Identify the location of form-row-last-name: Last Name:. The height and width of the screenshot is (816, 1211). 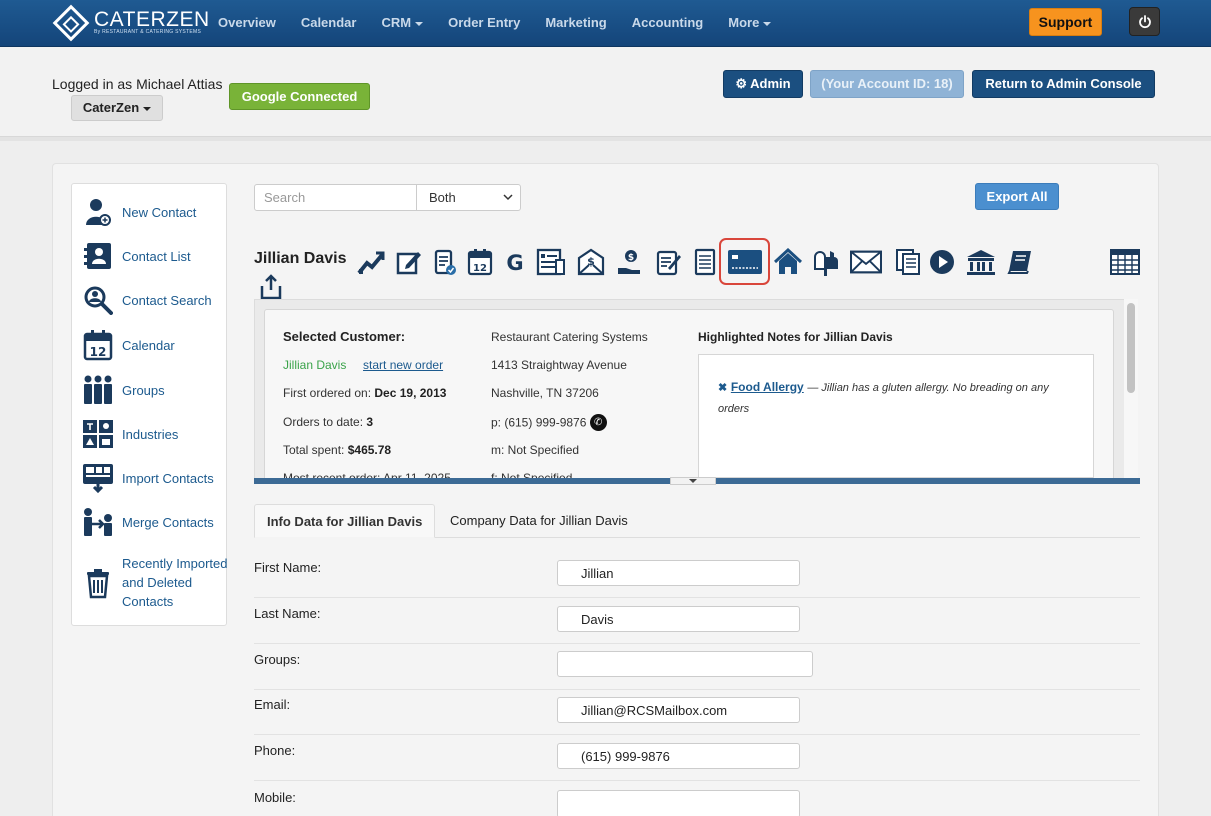
(697, 621).